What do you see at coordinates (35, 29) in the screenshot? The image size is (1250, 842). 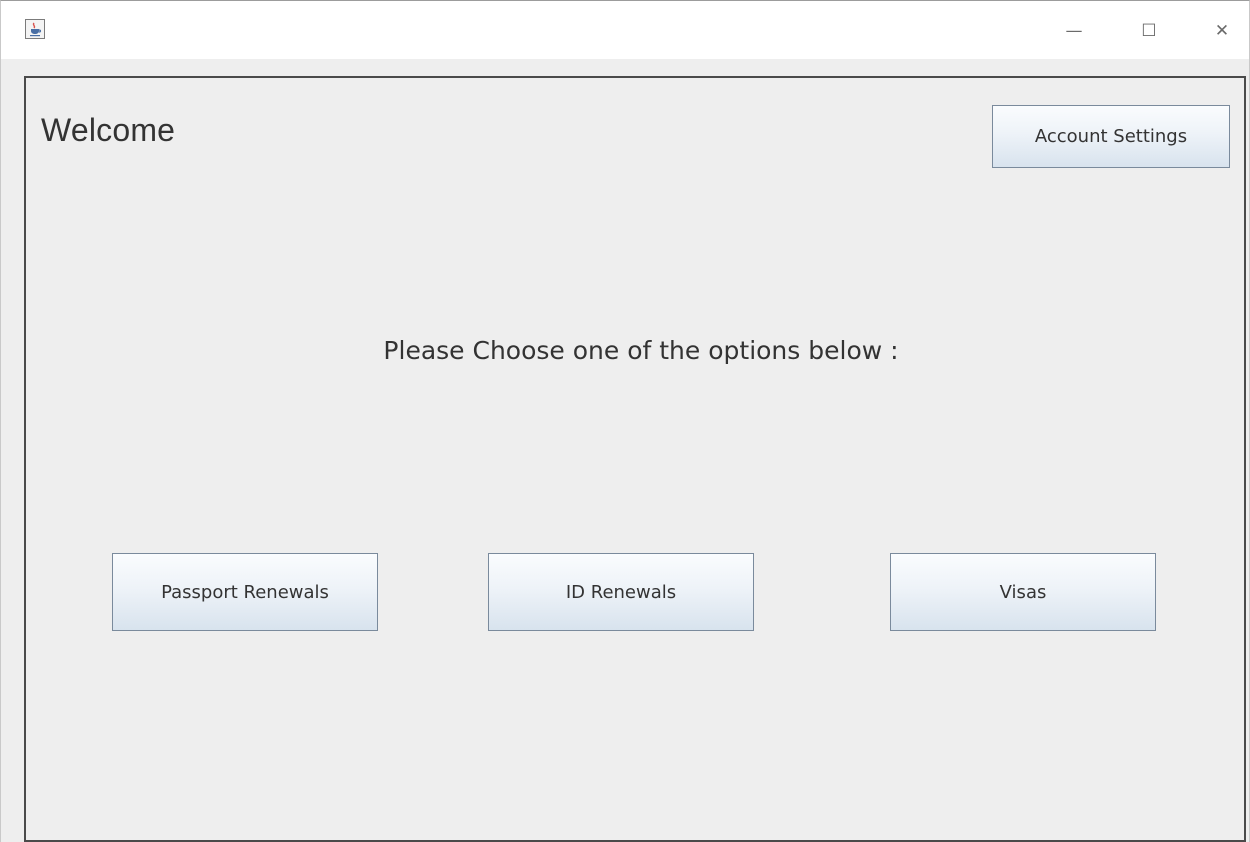 I see `java-coffee-cup-icon` at bounding box center [35, 29].